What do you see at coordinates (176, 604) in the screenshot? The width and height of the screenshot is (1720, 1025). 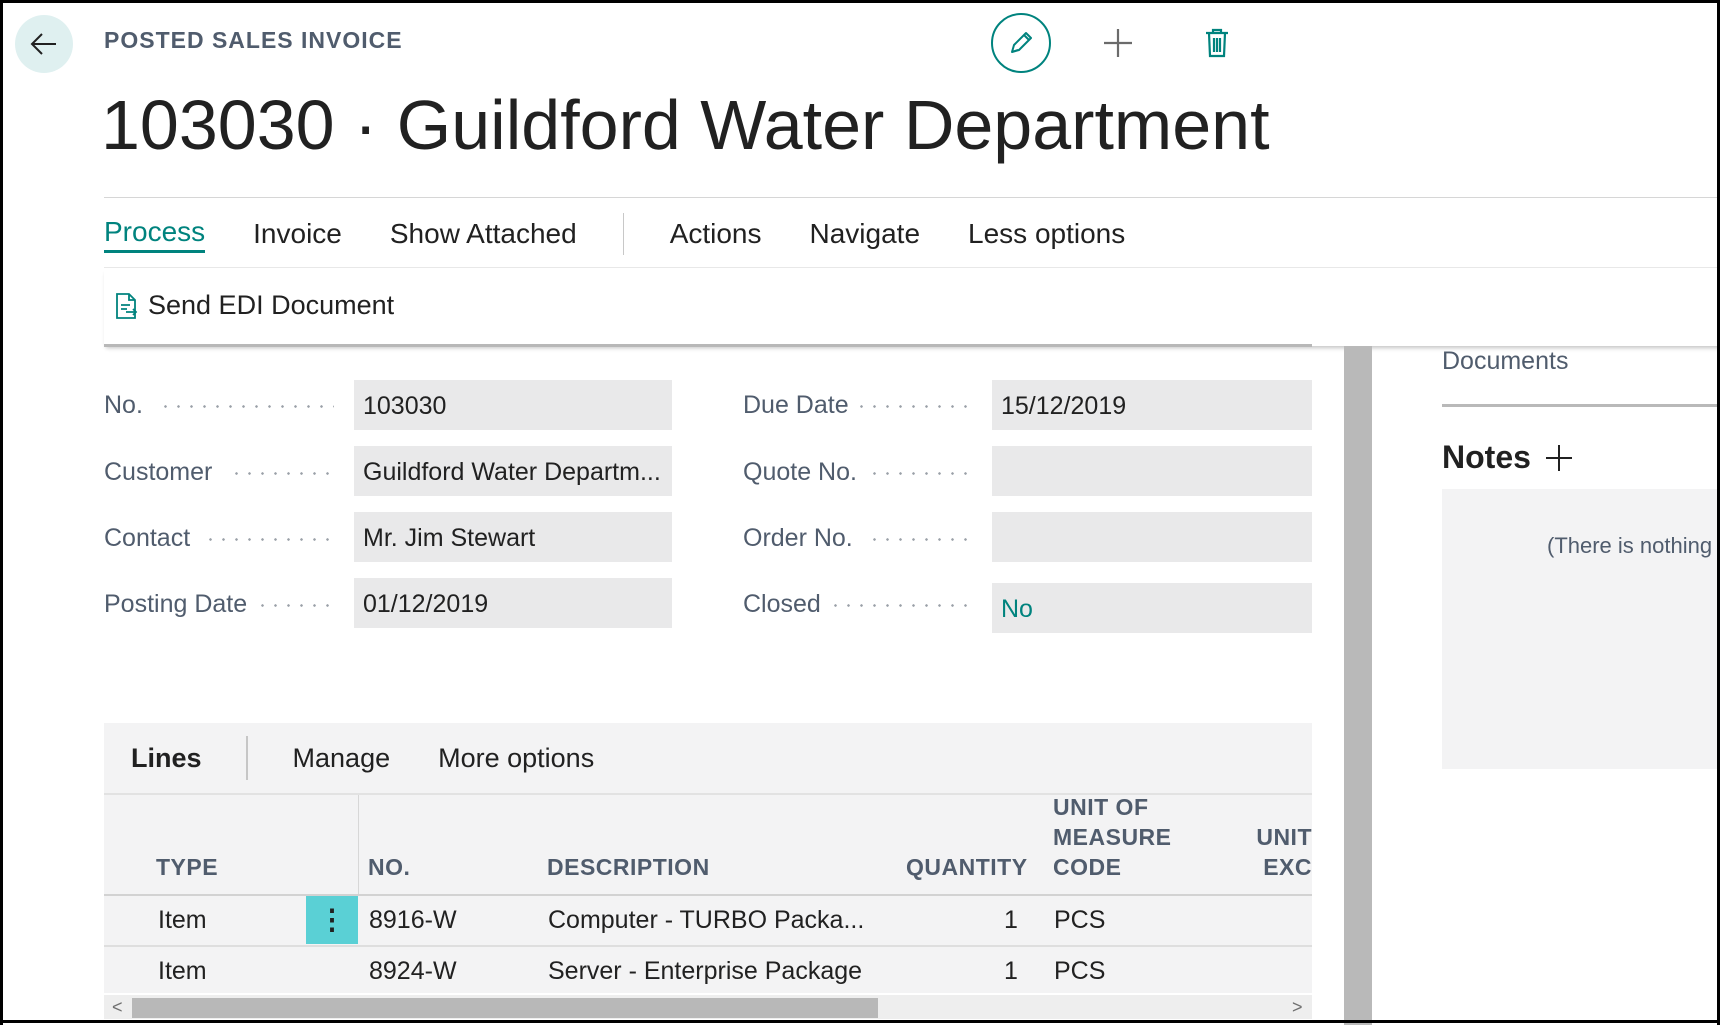 I see `posting-date-label: Posting Date` at bounding box center [176, 604].